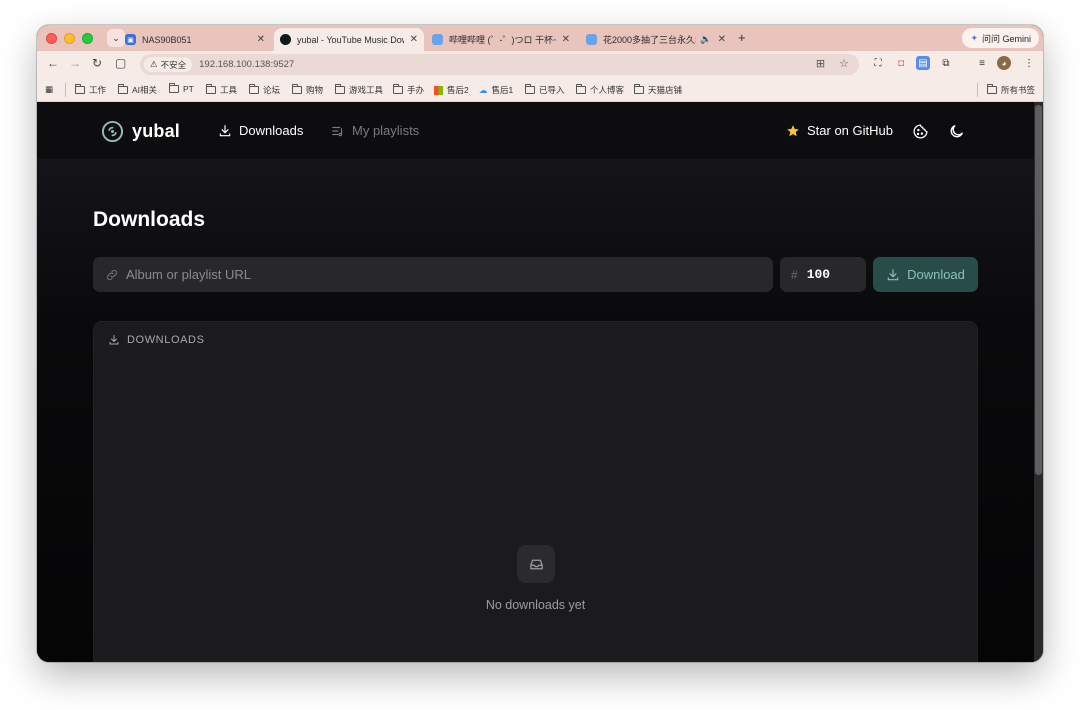 The height and width of the screenshot is (710, 1080). I want to click on yubal-favicon-icon, so click(285, 39).